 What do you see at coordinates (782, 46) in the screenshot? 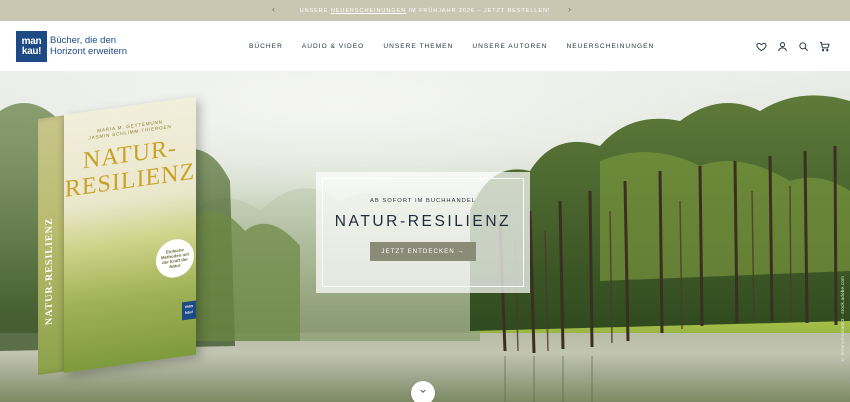
I see `user-icon` at bounding box center [782, 46].